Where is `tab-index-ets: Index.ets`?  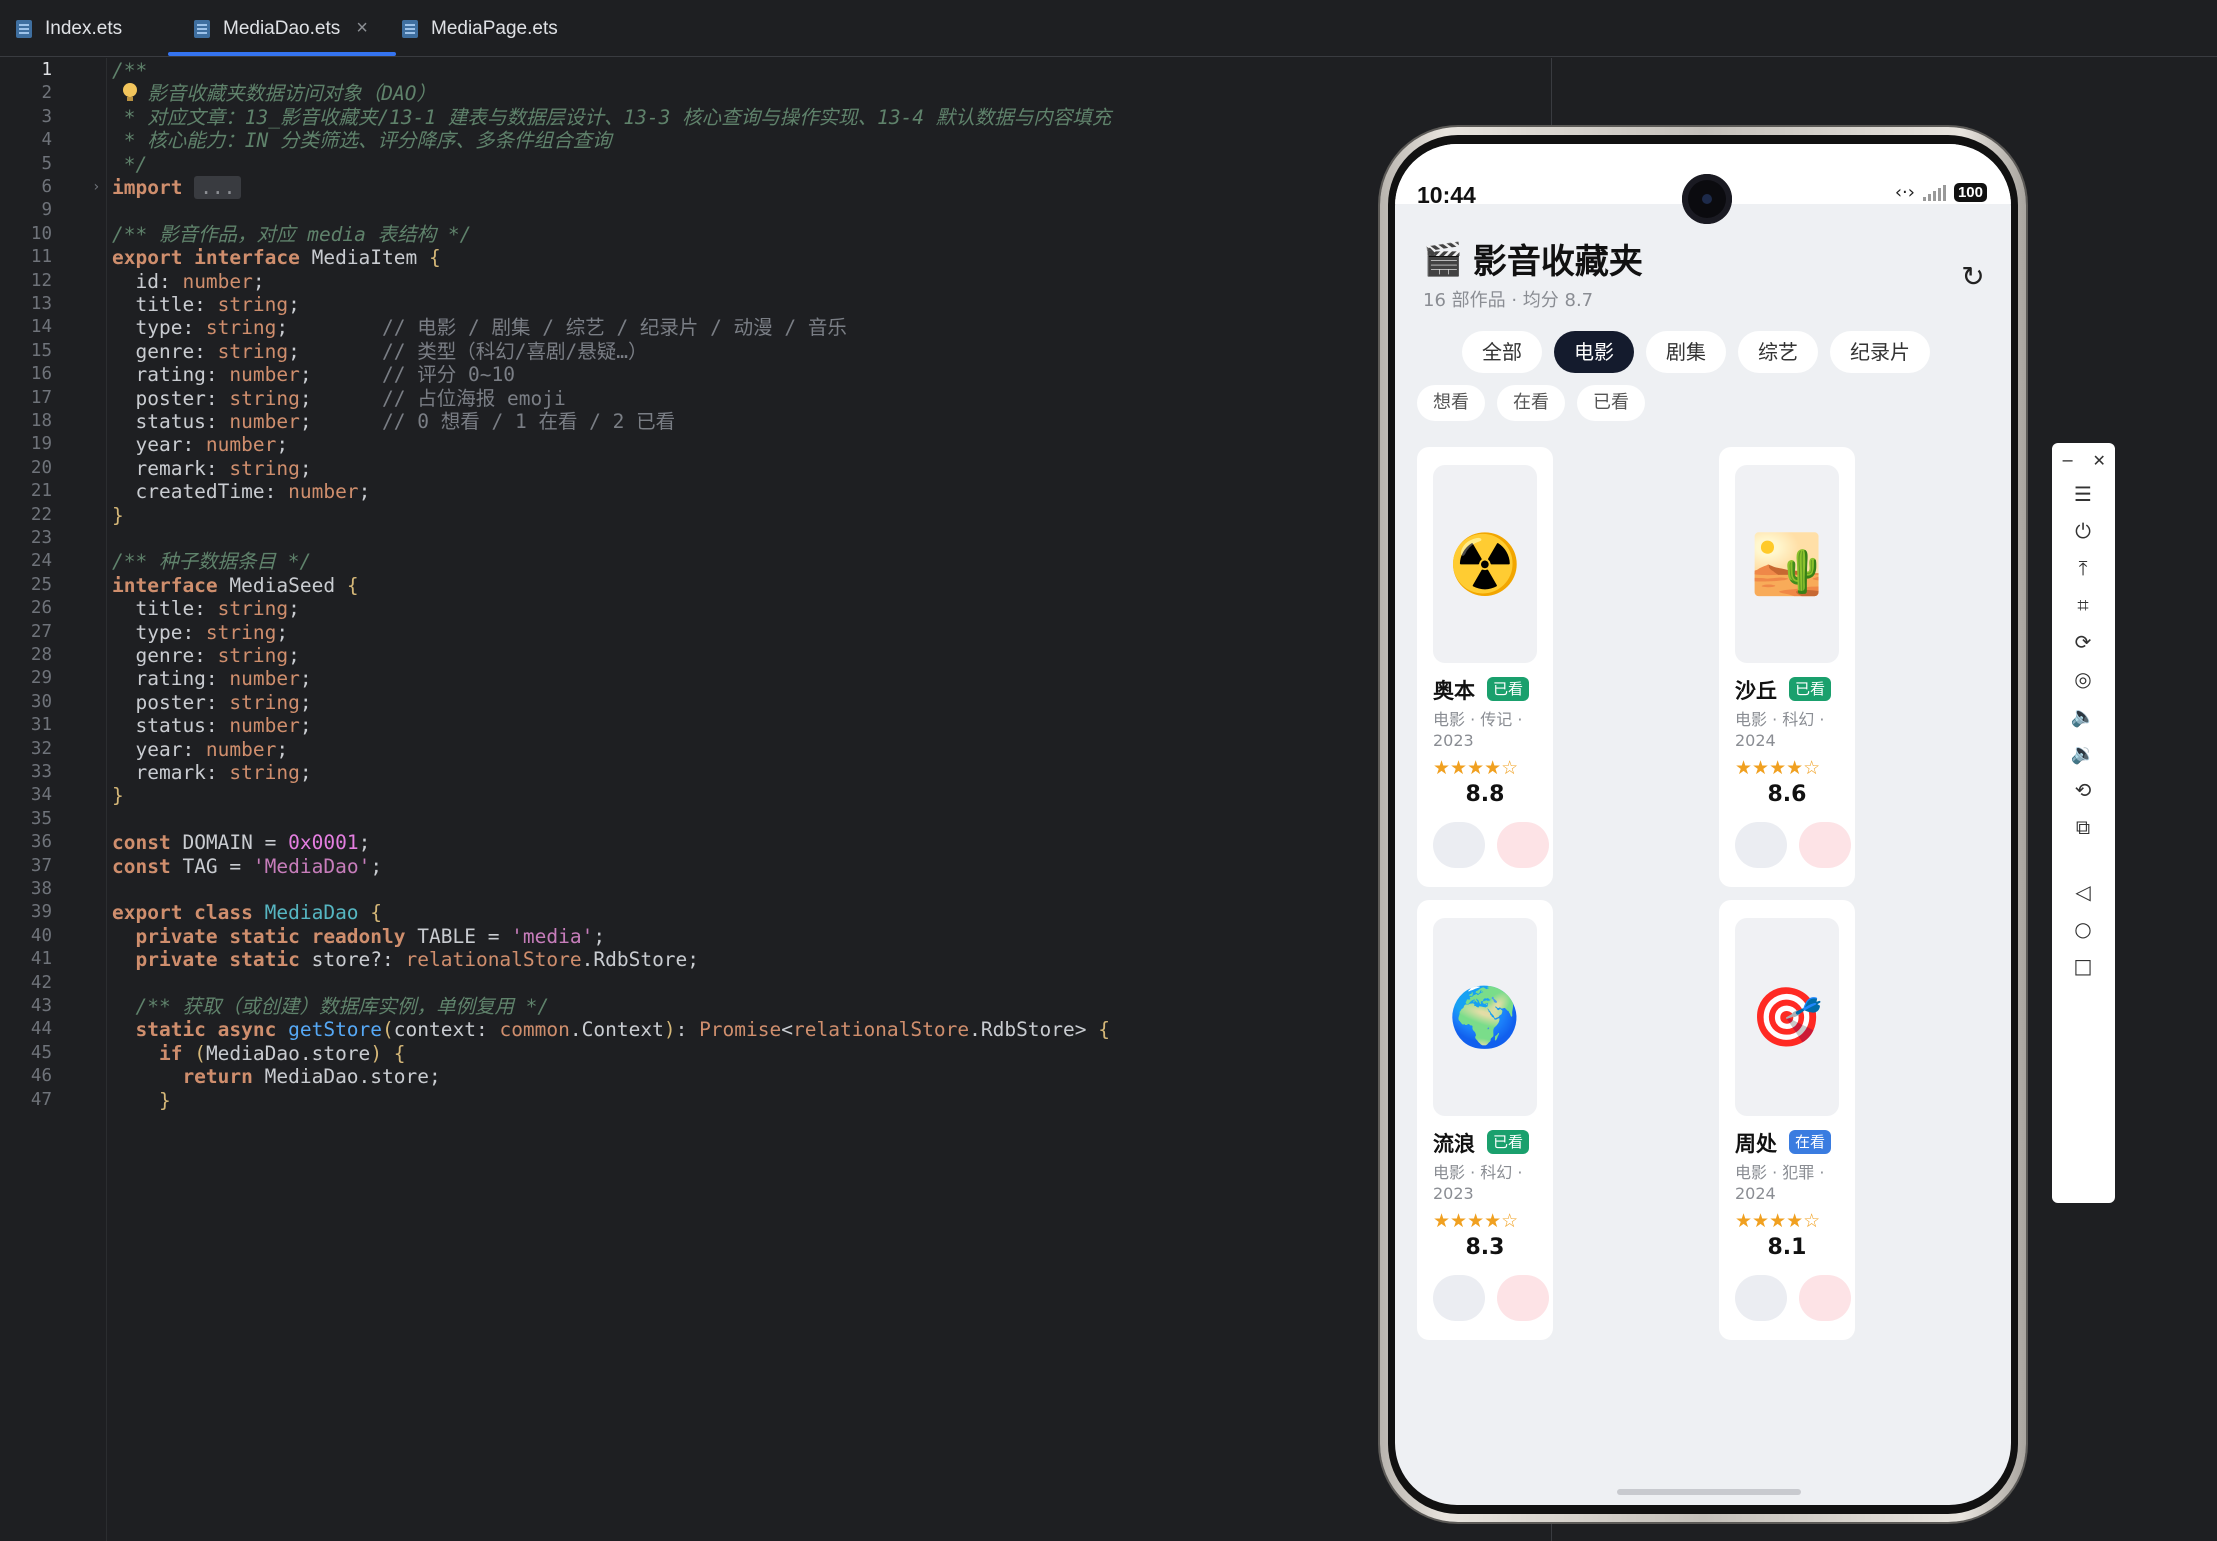 tab-index-ets: Index.ets is located at coordinates (68, 28).